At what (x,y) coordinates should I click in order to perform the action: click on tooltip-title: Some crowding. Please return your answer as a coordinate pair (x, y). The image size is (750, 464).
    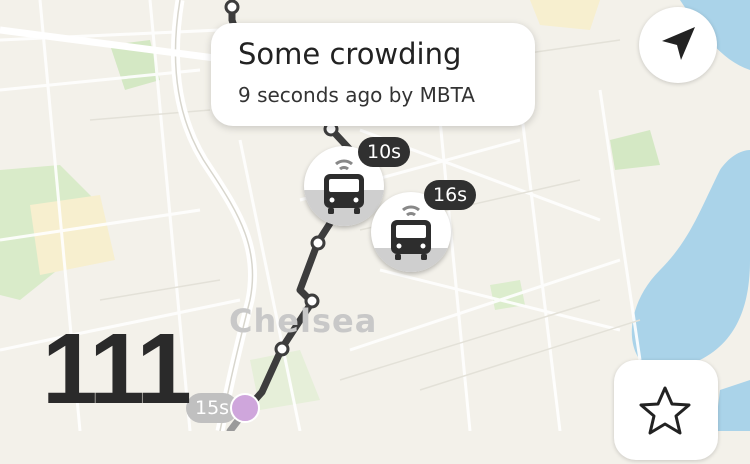
    Looking at the image, I should click on (350, 54).